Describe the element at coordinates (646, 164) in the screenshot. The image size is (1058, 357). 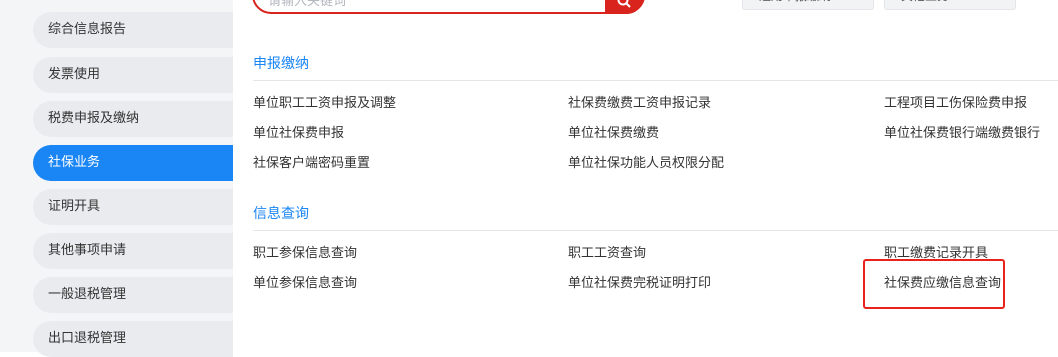
I see `link-permission-assignment: 单位社保功能人员权限分配` at that location.